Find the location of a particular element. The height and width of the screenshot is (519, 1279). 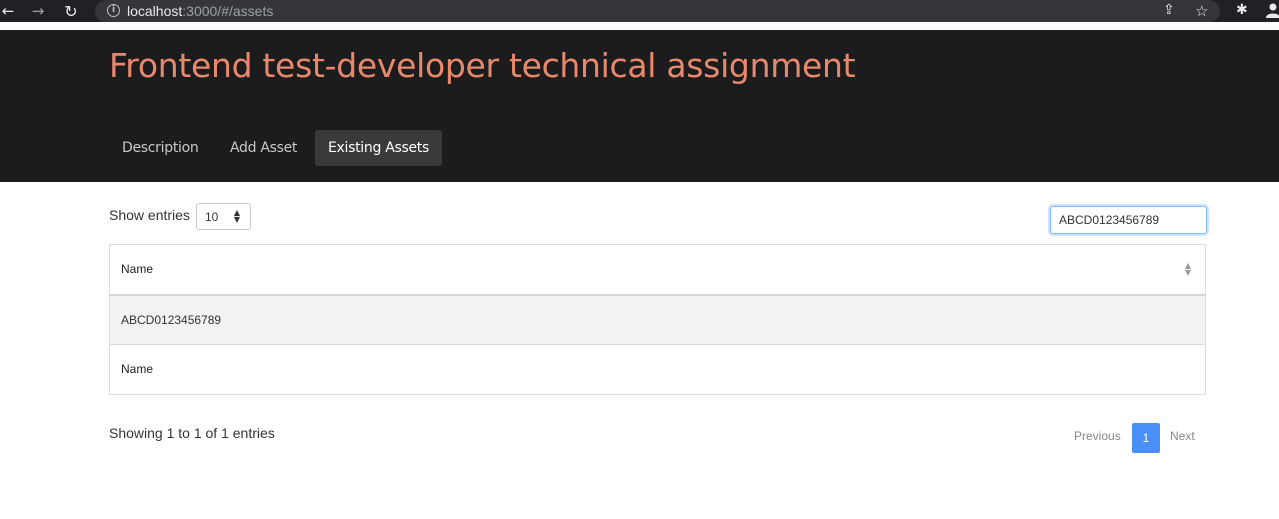

table-row: ABCD0123456789 is located at coordinates (657, 320).